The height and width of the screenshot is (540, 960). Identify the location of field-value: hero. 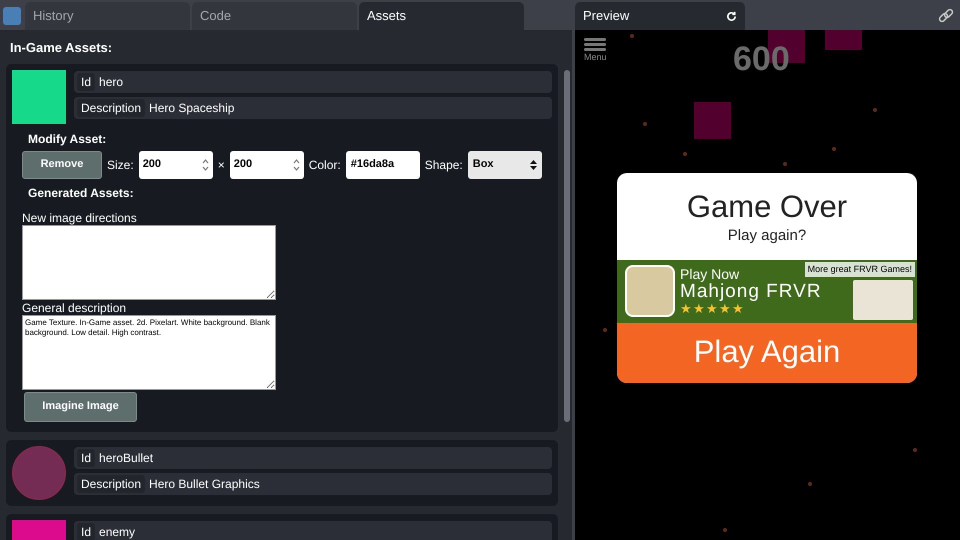
(111, 82).